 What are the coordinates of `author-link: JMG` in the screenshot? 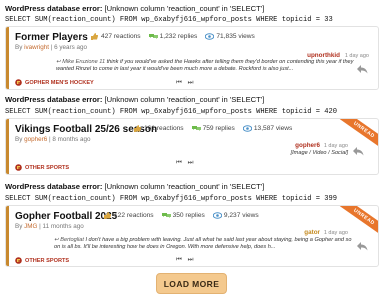 It's located at (30, 226).